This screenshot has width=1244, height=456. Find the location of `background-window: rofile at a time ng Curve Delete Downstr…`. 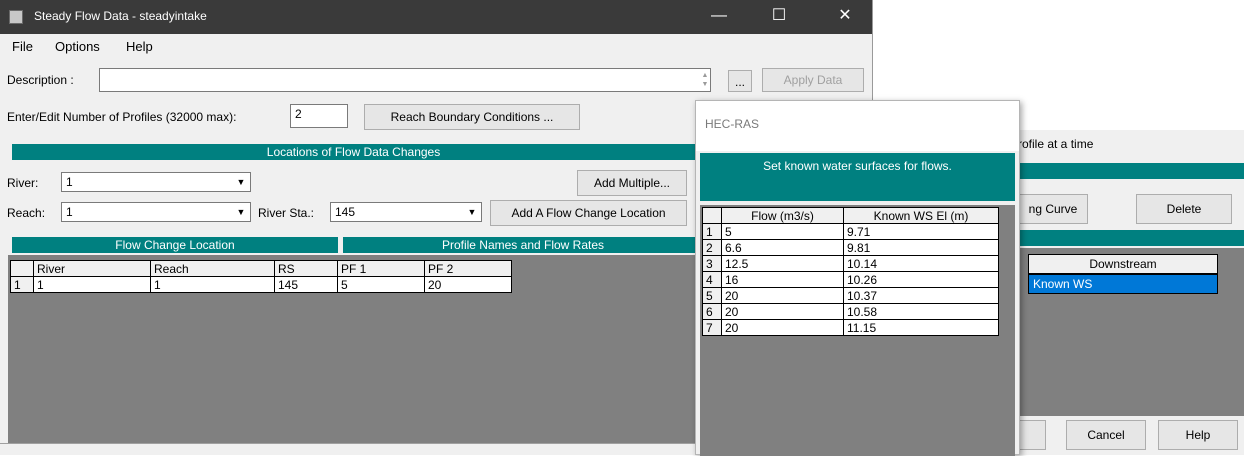

background-window: rofile at a time ng Curve Delete Downstr… is located at coordinates (1131, 292).